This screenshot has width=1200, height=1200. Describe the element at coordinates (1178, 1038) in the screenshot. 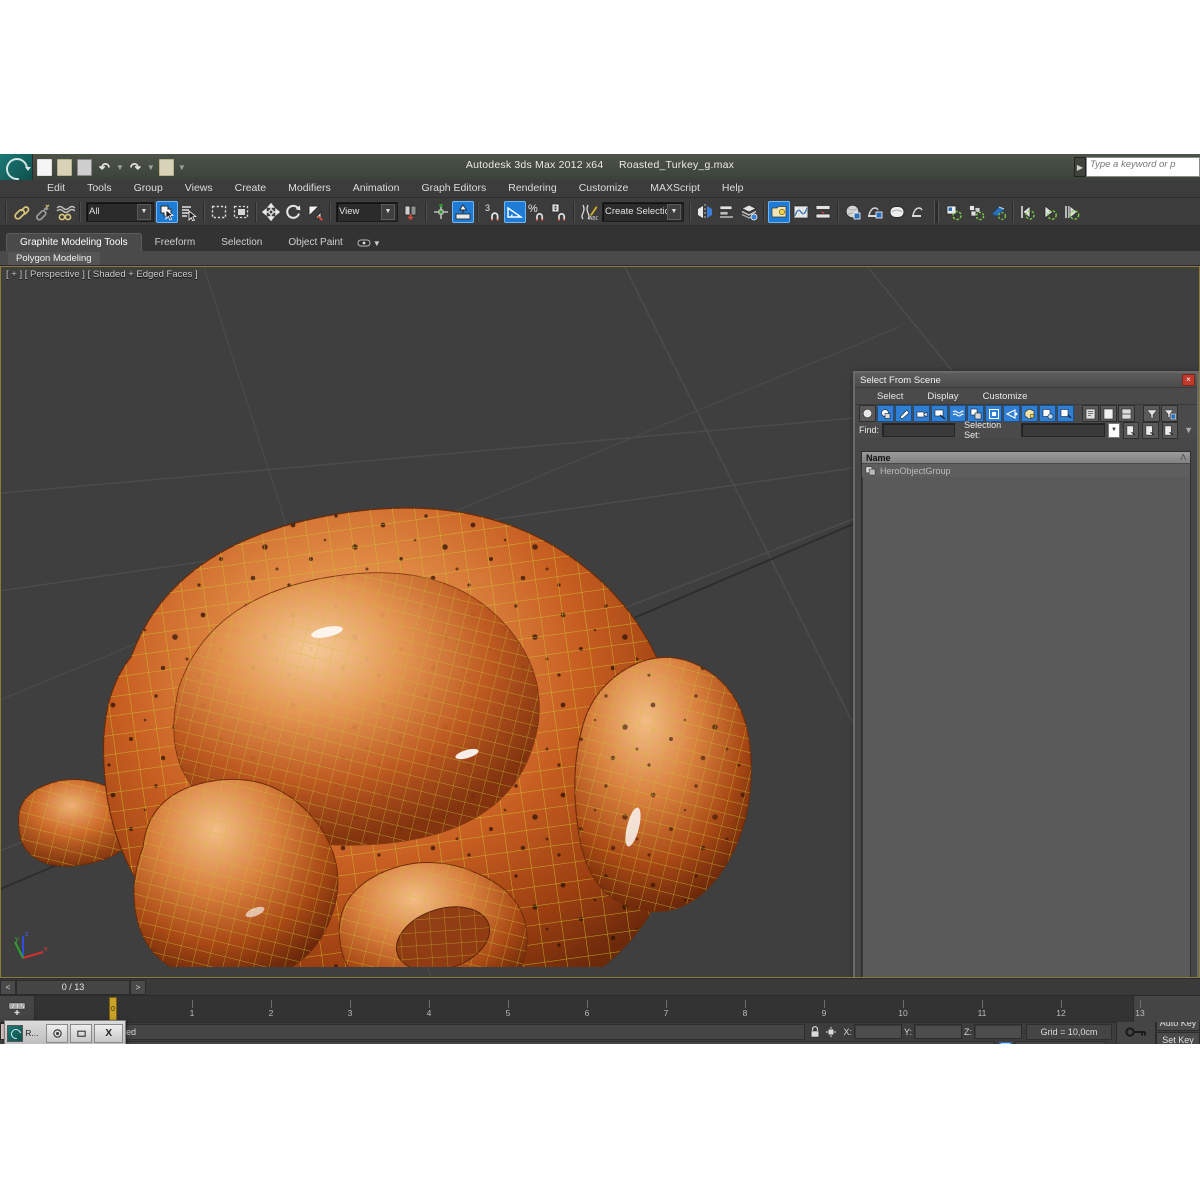

I see `set-key-button: Set Key` at that location.